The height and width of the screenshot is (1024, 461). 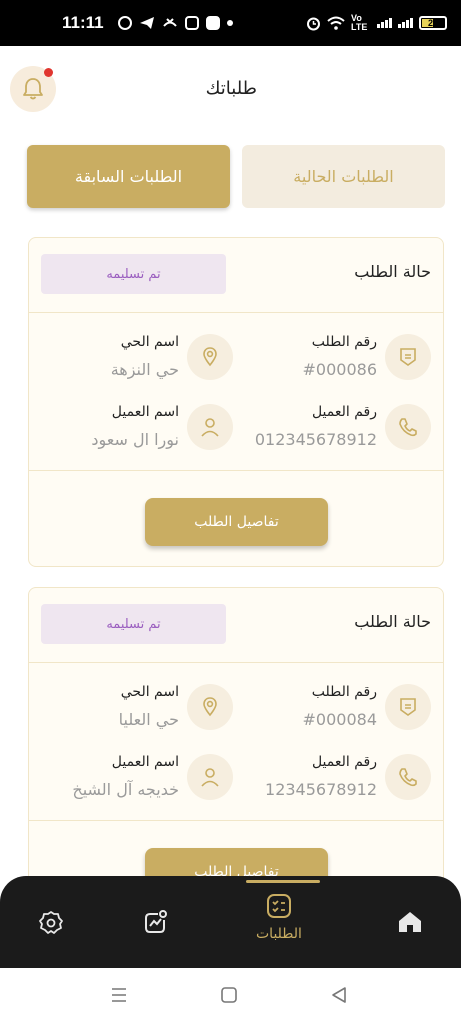 What do you see at coordinates (125, 789) in the screenshot?
I see `client-name: خديجه آل الشيخ` at bounding box center [125, 789].